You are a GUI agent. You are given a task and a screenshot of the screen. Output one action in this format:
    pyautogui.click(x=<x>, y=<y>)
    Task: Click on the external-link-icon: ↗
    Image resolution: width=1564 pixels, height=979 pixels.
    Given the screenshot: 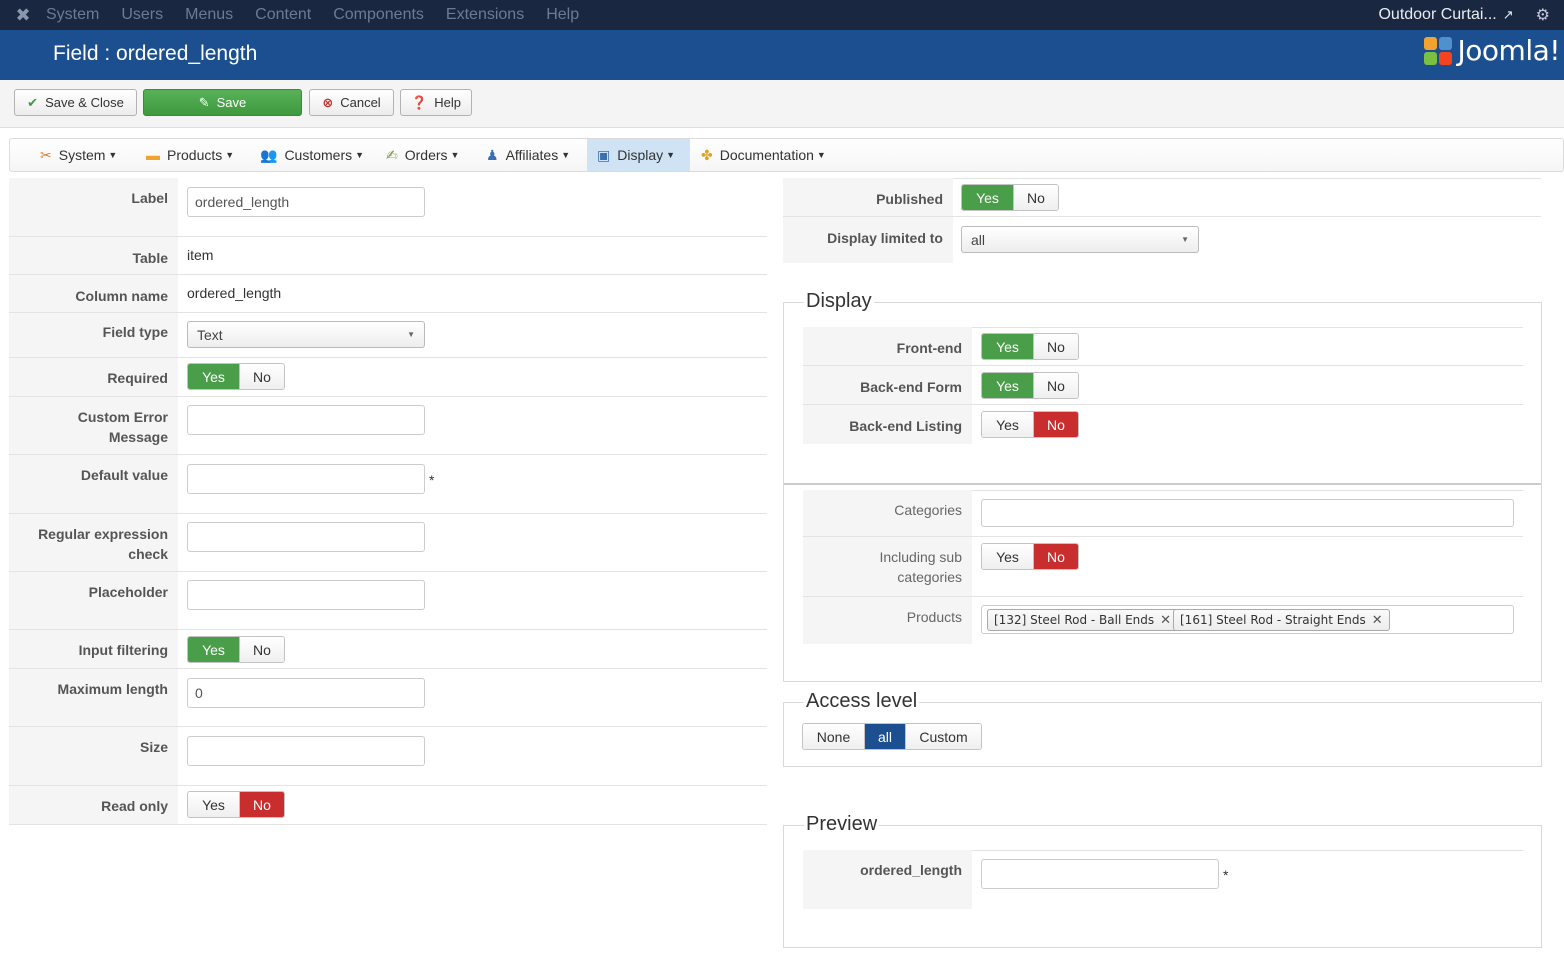 What is the action you would take?
    pyautogui.click(x=1508, y=14)
    